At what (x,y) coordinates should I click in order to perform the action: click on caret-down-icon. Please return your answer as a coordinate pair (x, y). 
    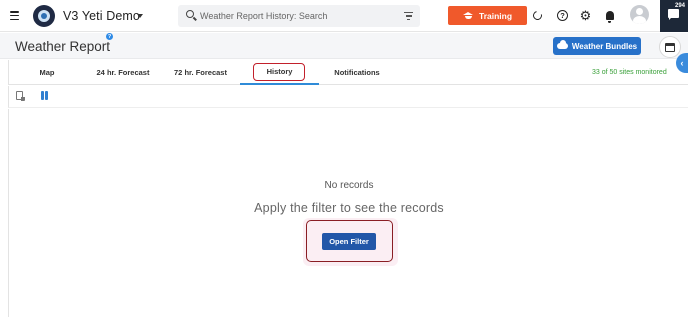
    Looking at the image, I should click on (140, 16).